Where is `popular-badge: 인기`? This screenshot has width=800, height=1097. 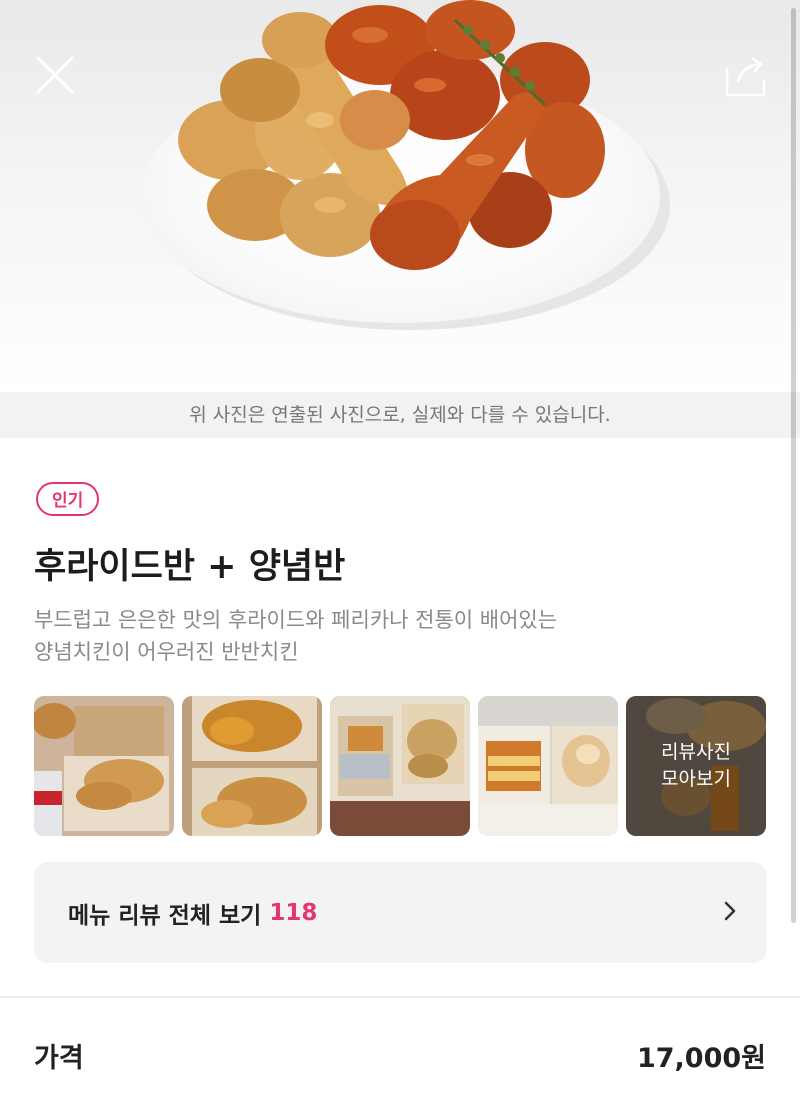 popular-badge: 인기 is located at coordinates (68, 499).